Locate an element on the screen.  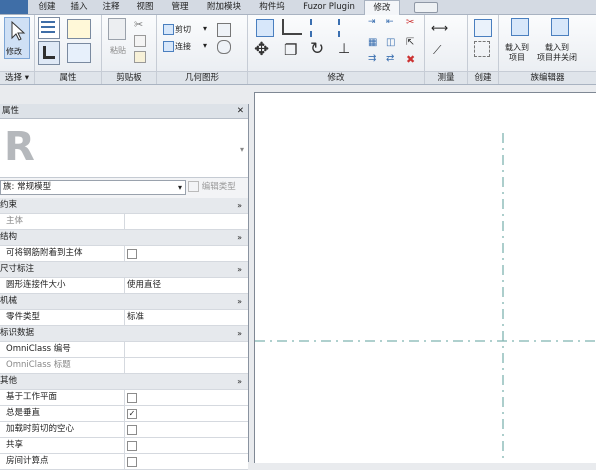
pin-icon: ⇱ is located at coordinates (410, 42).